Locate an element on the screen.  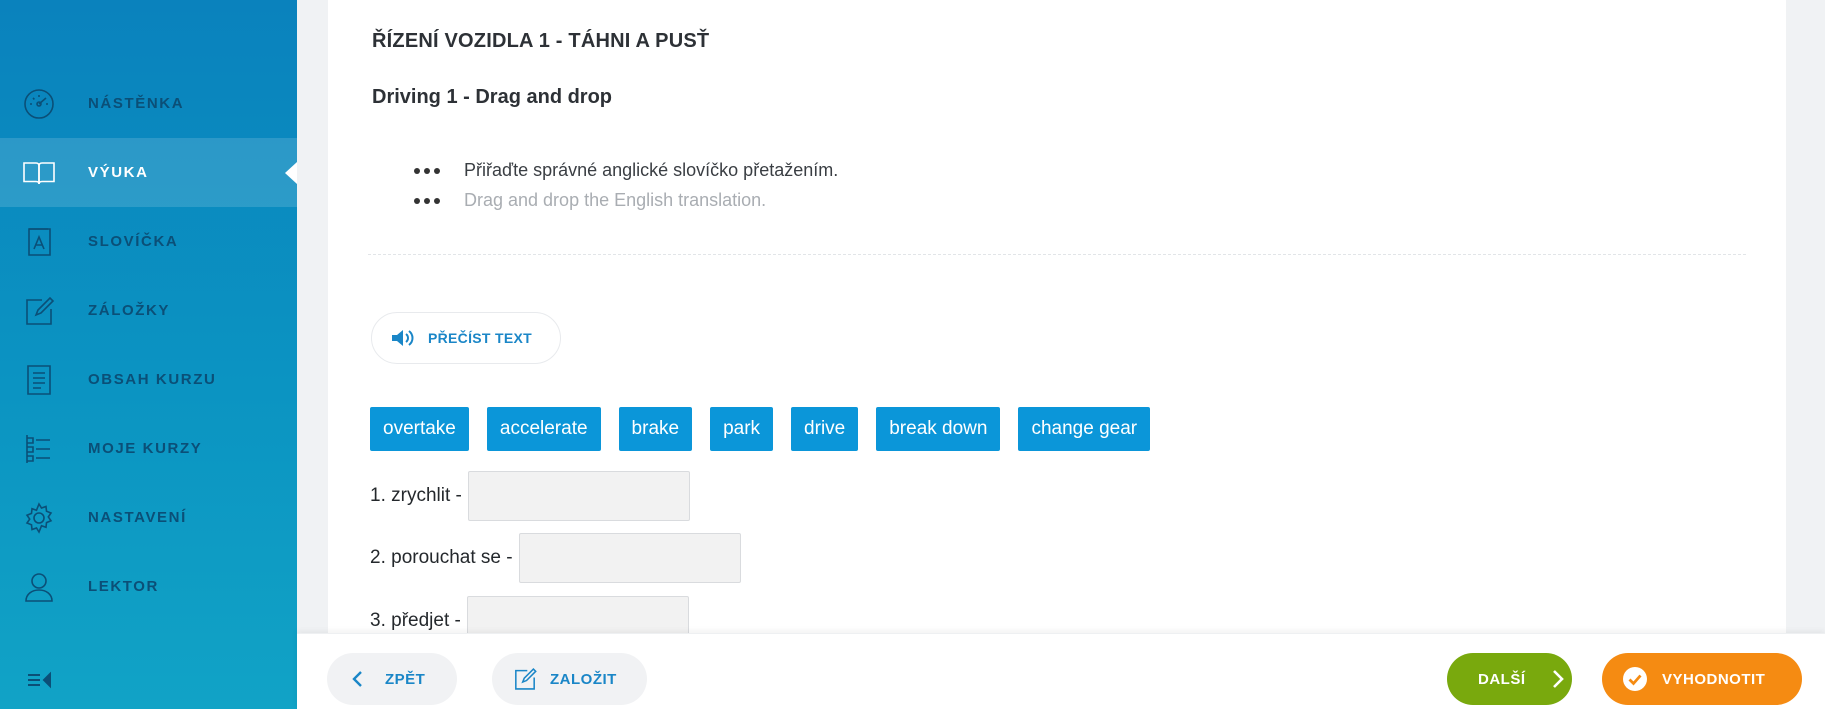
word-chip: brake is located at coordinates (655, 429).